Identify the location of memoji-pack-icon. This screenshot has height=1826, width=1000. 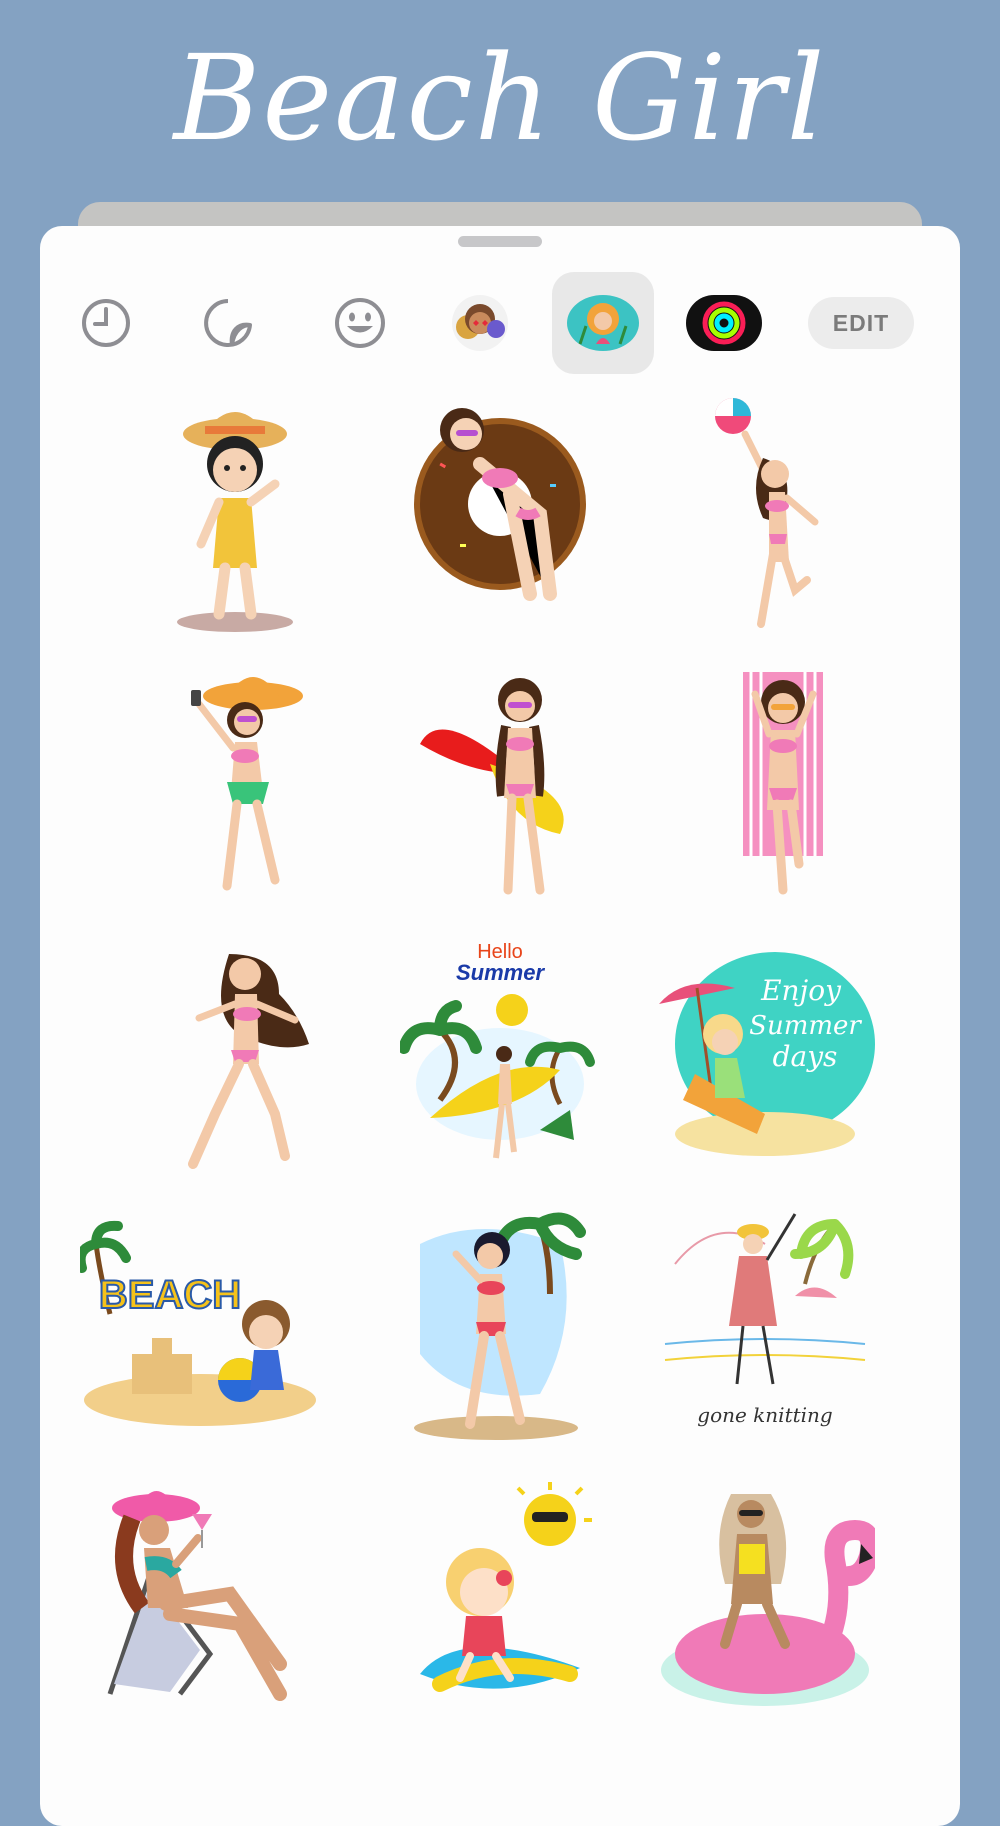
(480, 323).